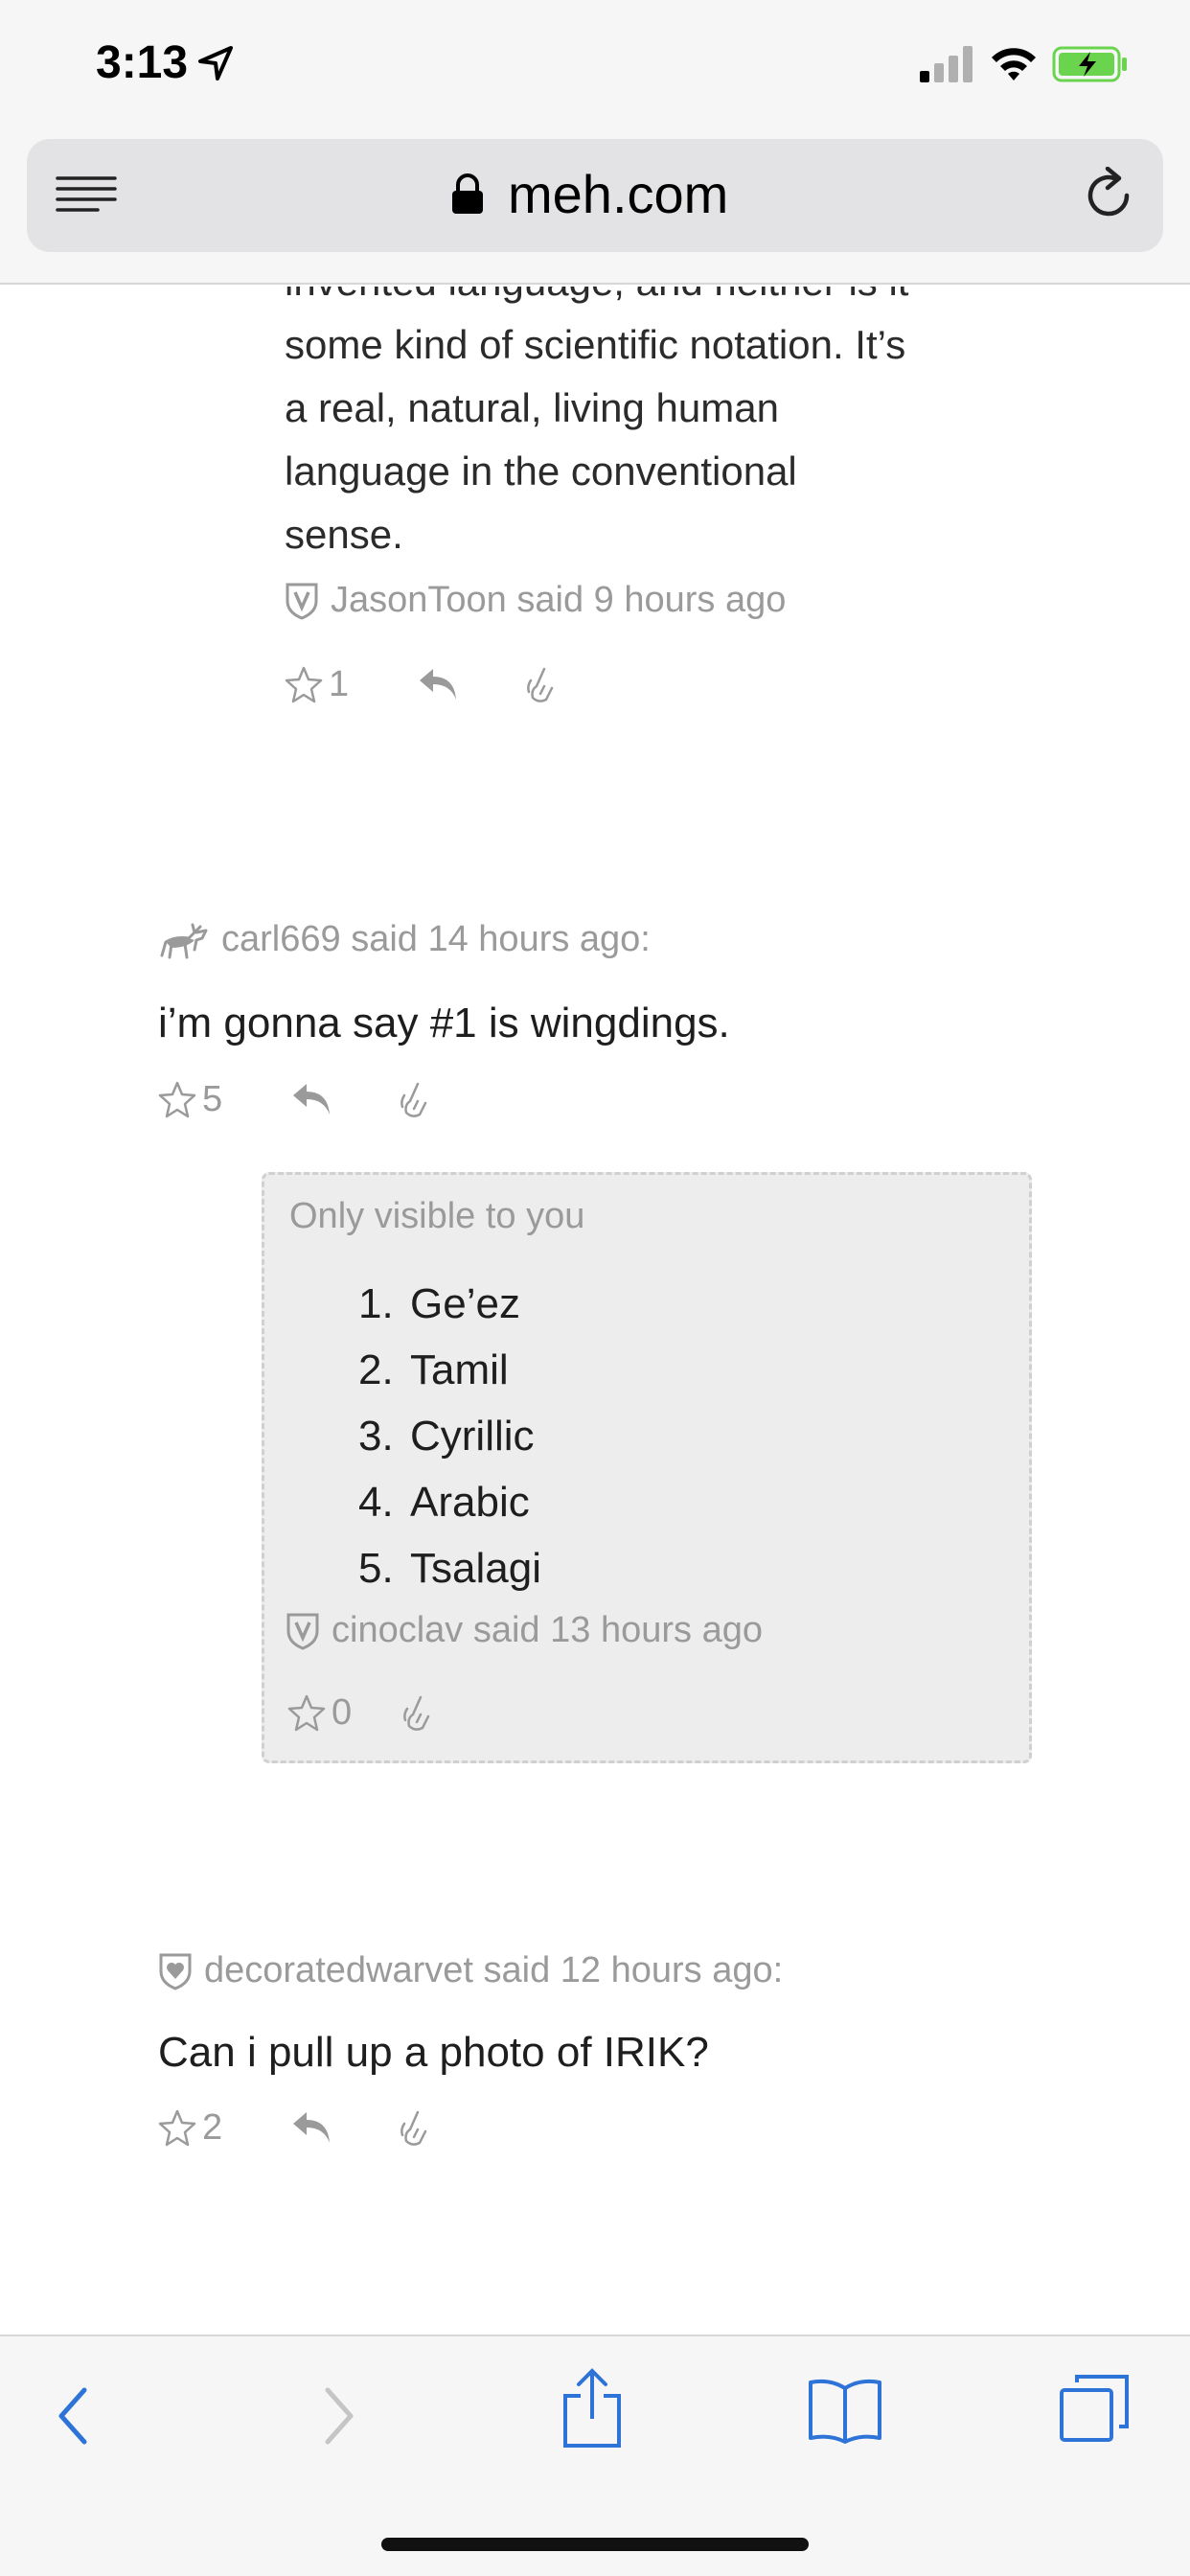 The width and height of the screenshot is (1190, 2576). I want to click on share-icon, so click(592, 2408).